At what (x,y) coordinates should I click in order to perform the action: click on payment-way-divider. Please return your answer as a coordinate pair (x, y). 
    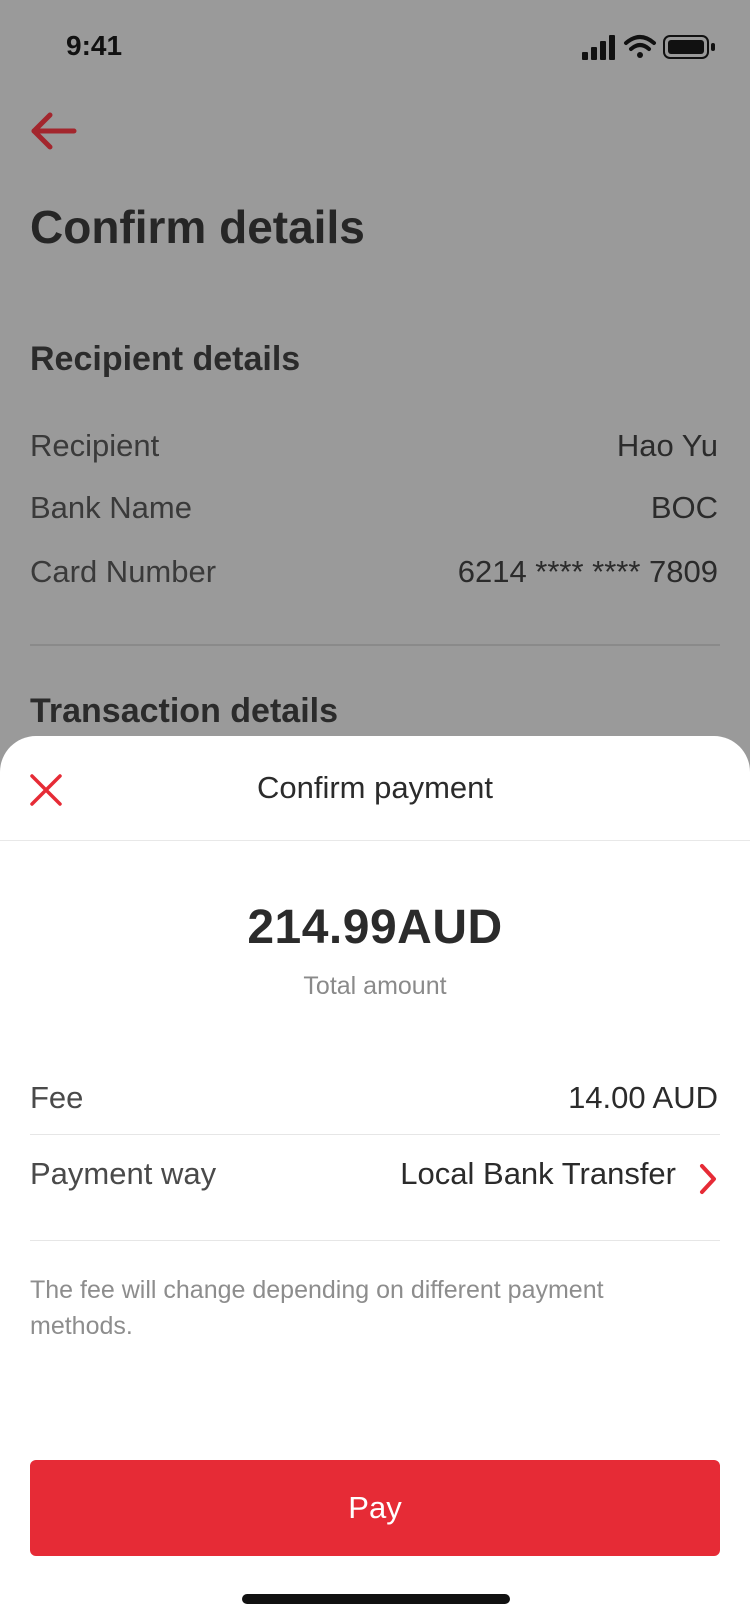
    Looking at the image, I should click on (375, 1240).